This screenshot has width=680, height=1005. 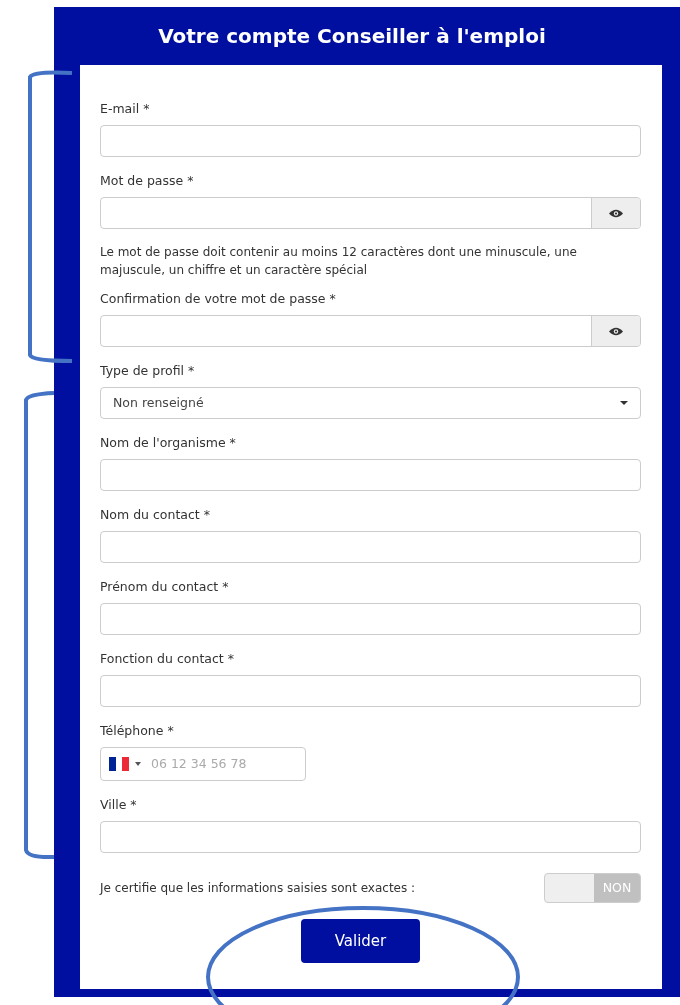 I want to click on field-label: Fonction du contact *, so click(x=167, y=659).